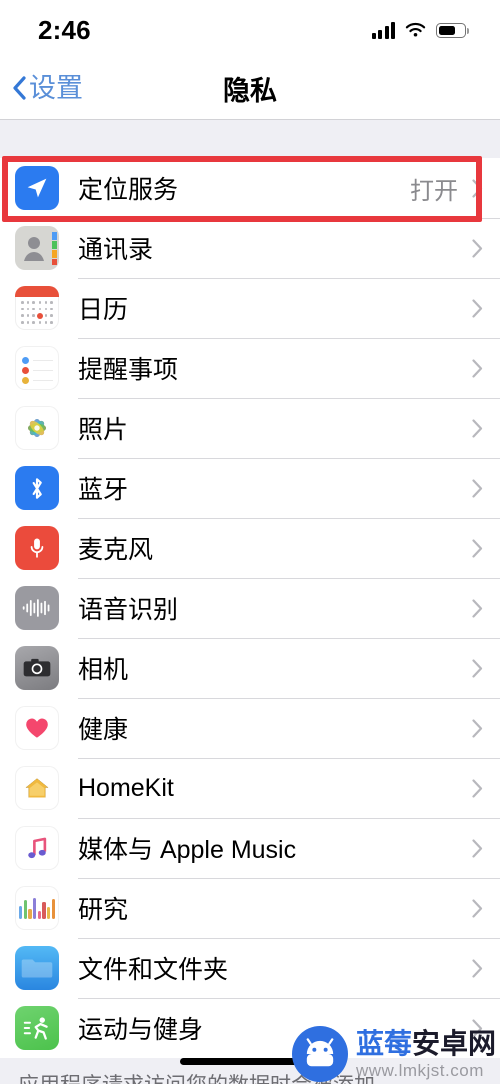 This screenshot has height=1084, width=500. I want to click on navigation-bar: 设置 隐私, so click(250, 88).